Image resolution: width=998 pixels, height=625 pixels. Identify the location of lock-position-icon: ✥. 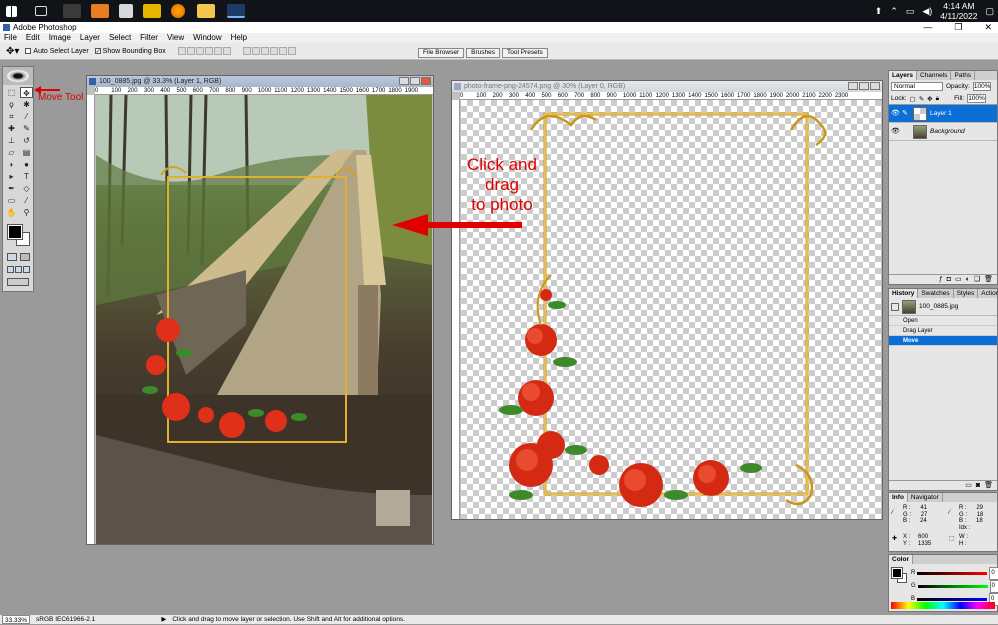
(929, 99).